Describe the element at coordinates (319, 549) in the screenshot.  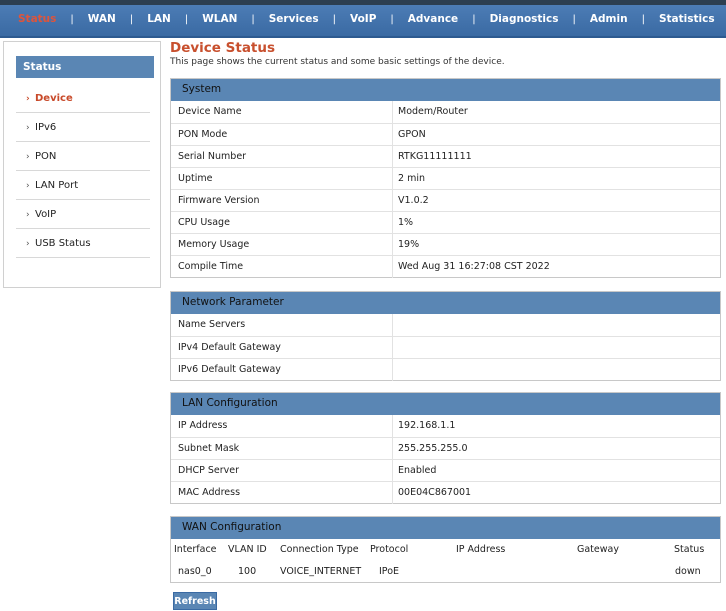
I see `wan-col-header: Connection Type` at that location.